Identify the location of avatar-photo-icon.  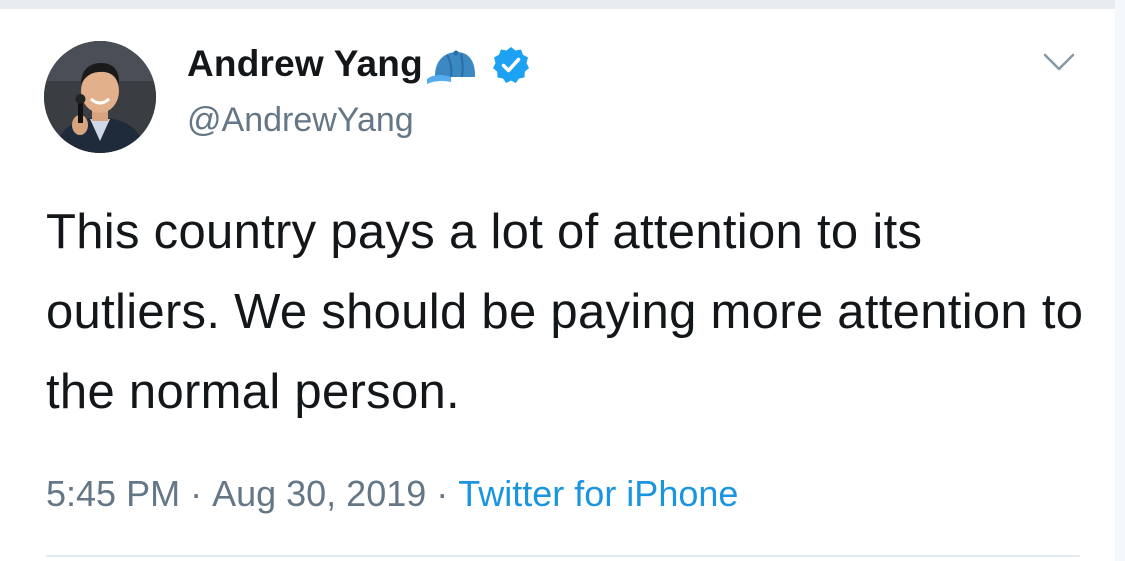
(100, 97).